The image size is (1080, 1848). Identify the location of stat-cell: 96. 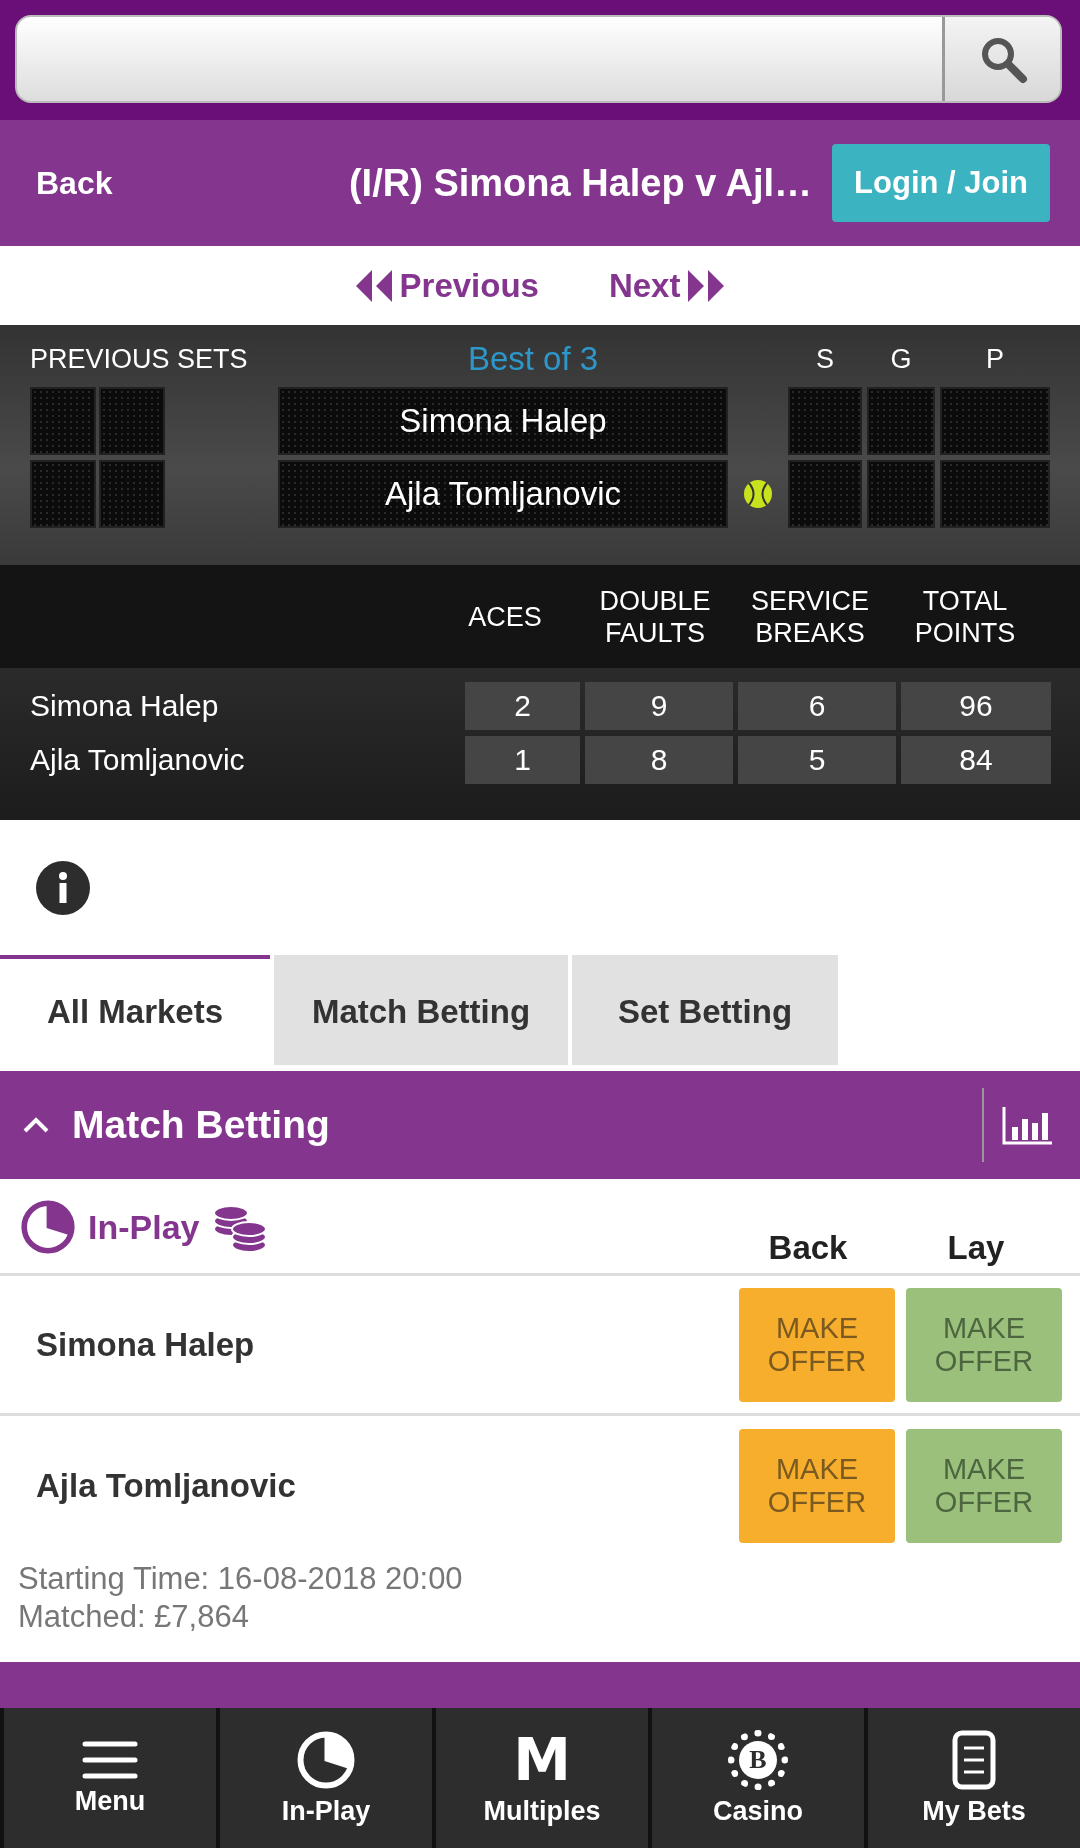
(976, 706).